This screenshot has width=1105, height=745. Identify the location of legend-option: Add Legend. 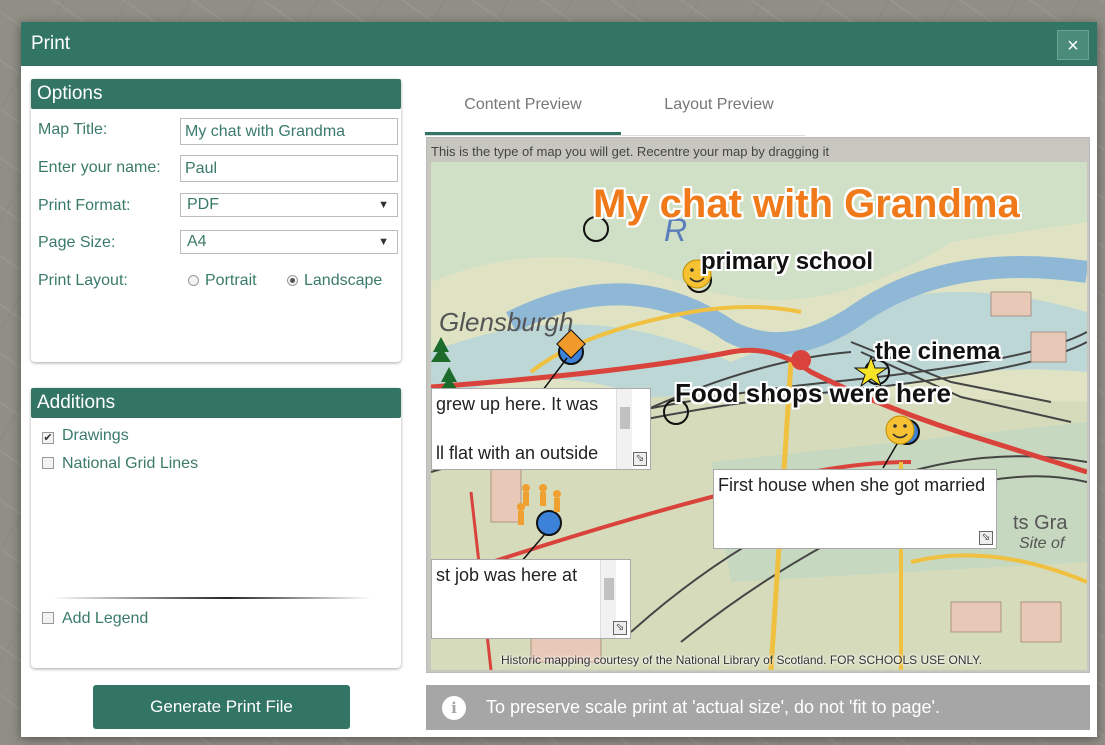
(95, 619).